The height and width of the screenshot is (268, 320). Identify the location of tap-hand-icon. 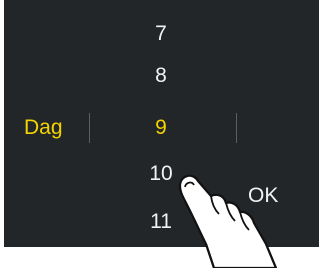
(228, 221).